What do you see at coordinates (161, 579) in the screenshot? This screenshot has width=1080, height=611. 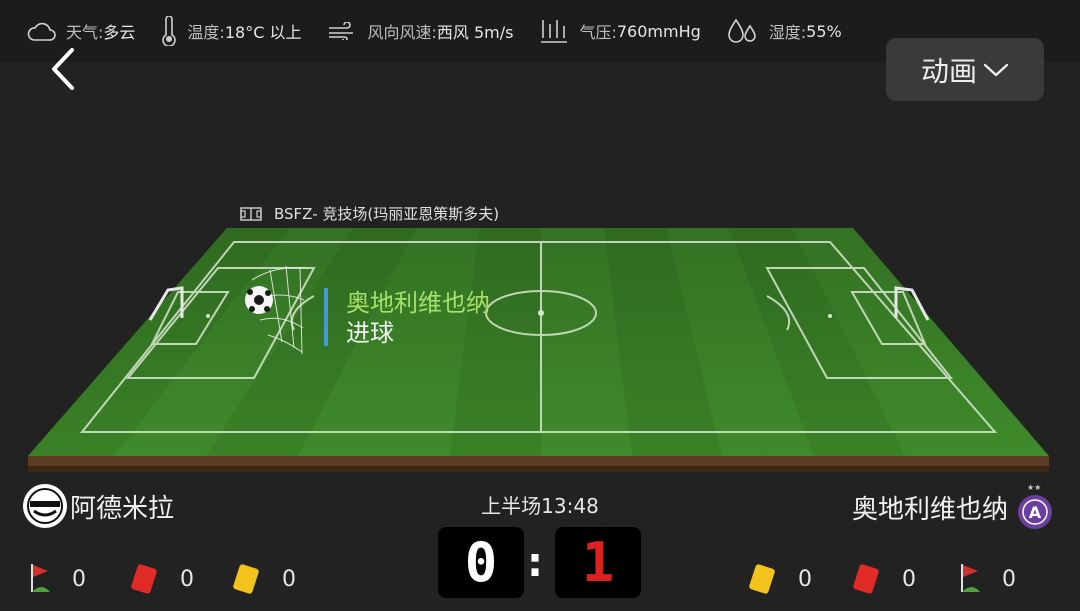 I see `home-red-cards: 0` at bounding box center [161, 579].